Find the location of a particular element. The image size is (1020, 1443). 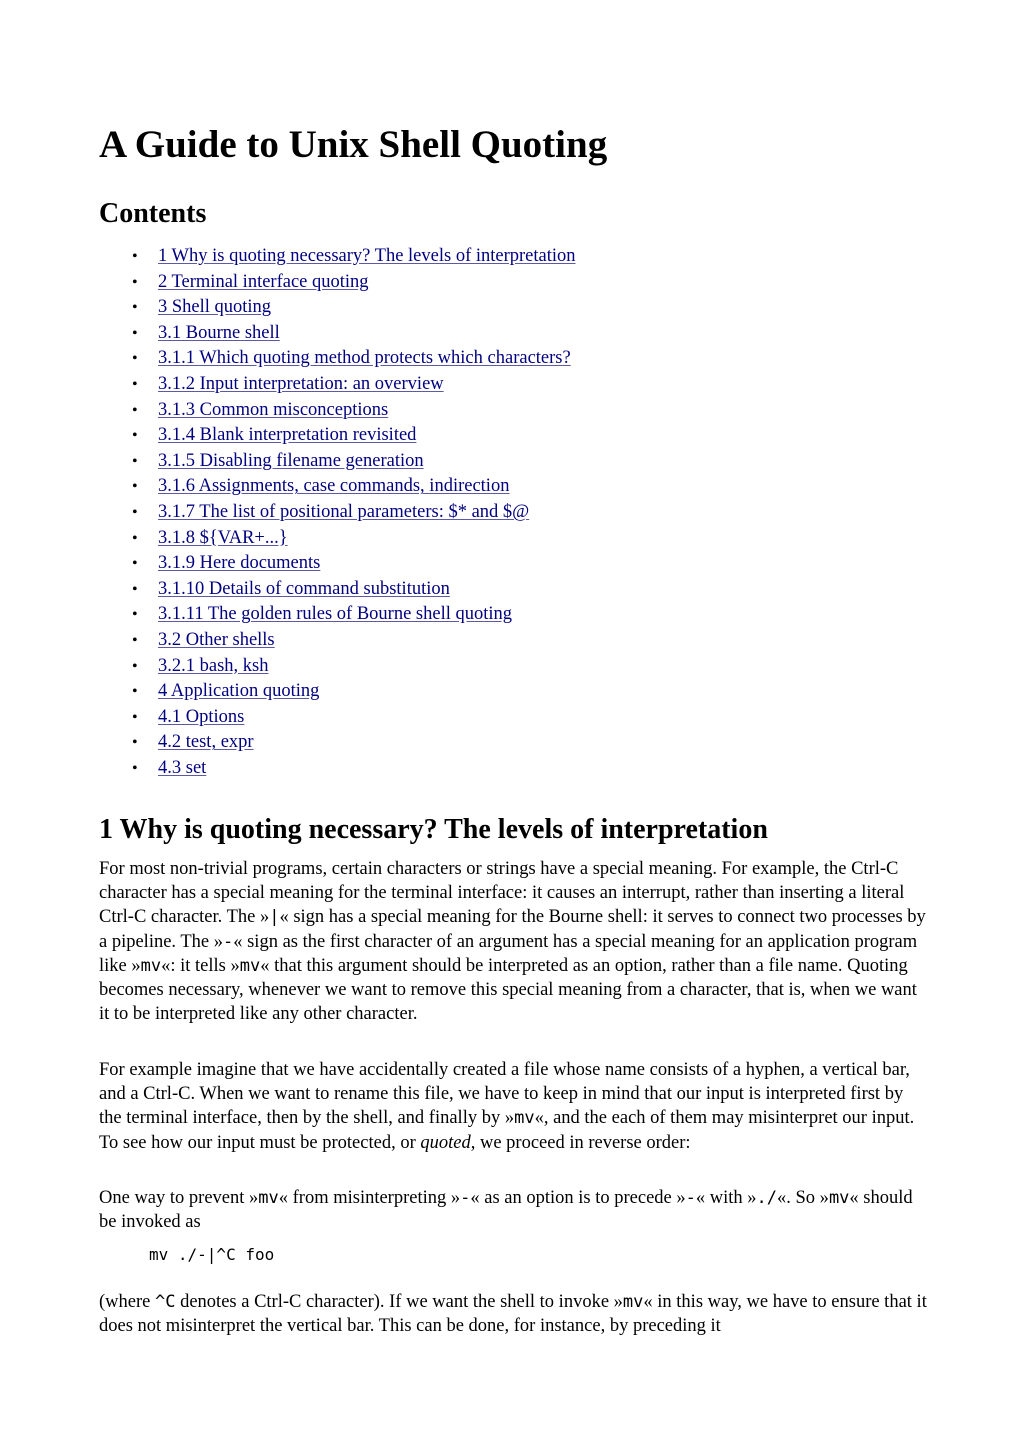

text: « from misinterpreting » is located at coordinates (369, 1198).